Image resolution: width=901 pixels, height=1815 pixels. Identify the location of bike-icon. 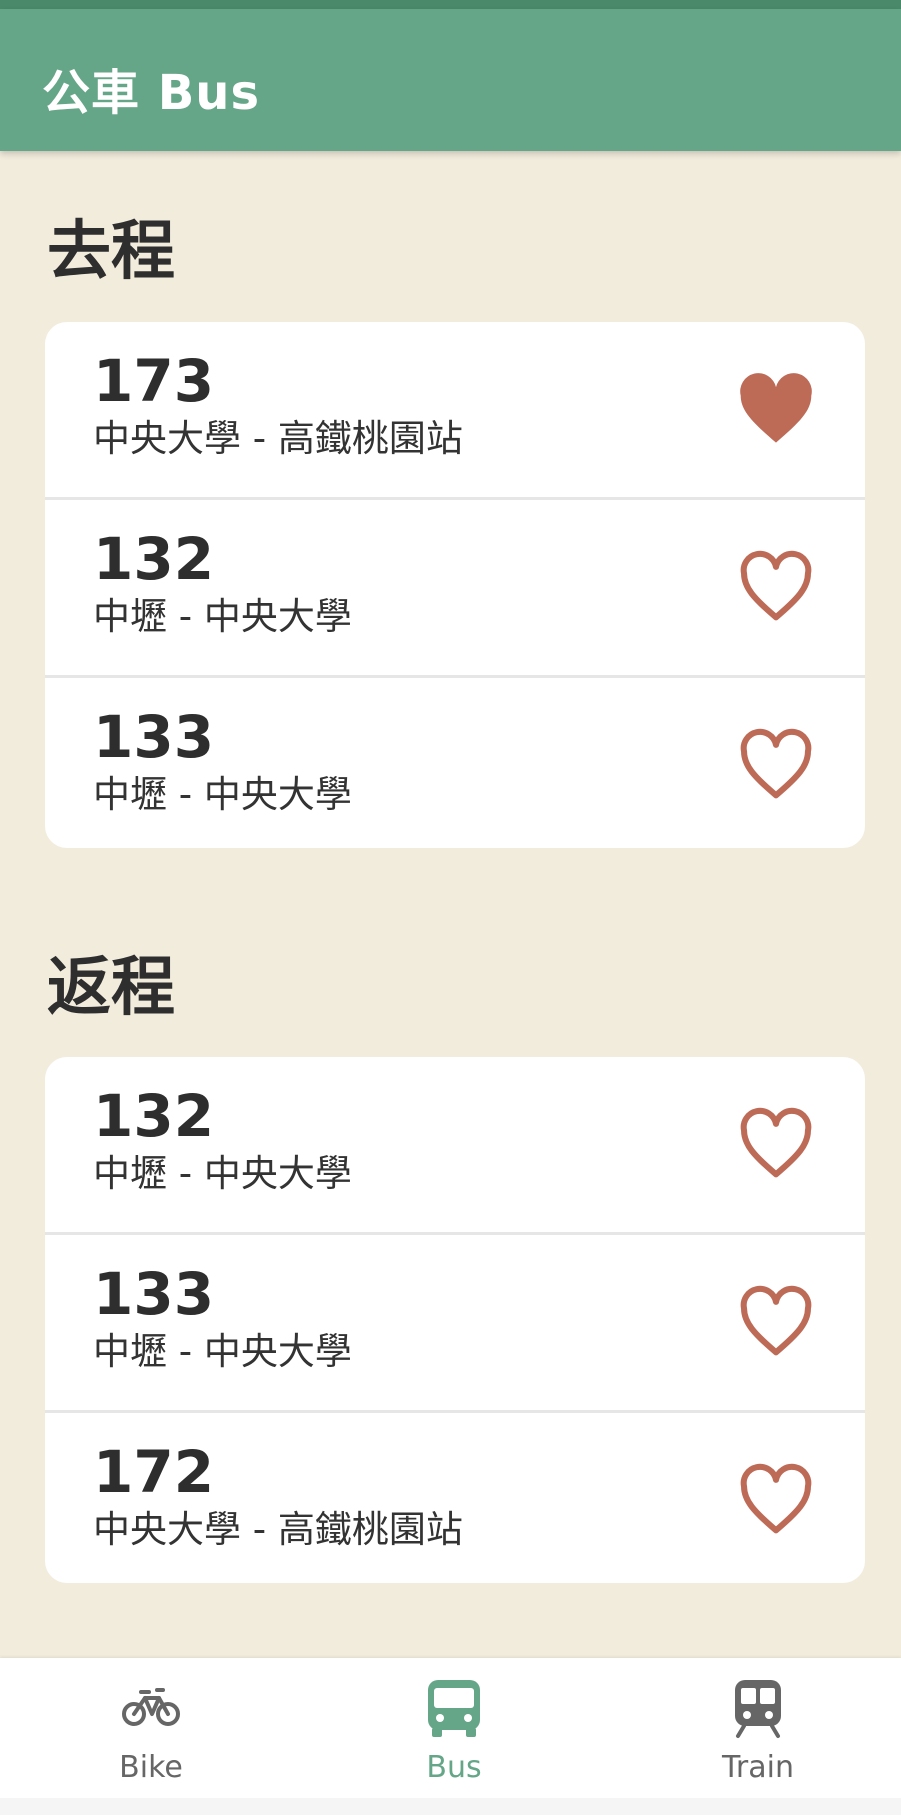
(151, 1707).